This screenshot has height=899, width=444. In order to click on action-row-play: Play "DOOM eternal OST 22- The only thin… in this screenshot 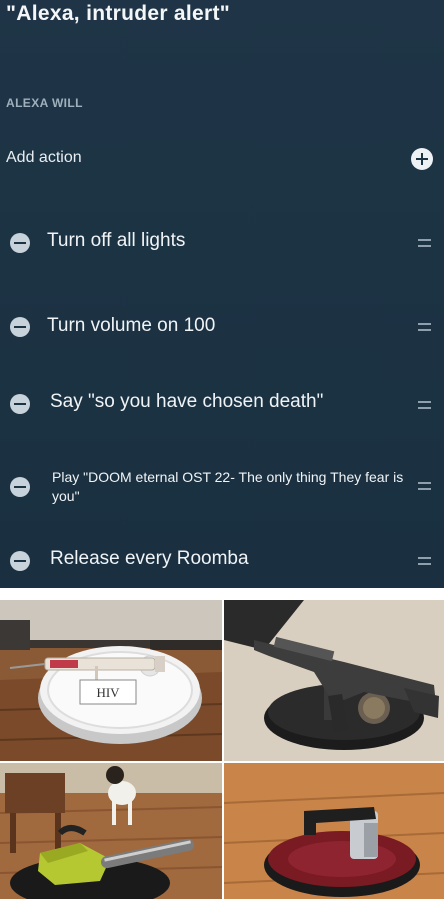, I will do `click(222, 488)`.